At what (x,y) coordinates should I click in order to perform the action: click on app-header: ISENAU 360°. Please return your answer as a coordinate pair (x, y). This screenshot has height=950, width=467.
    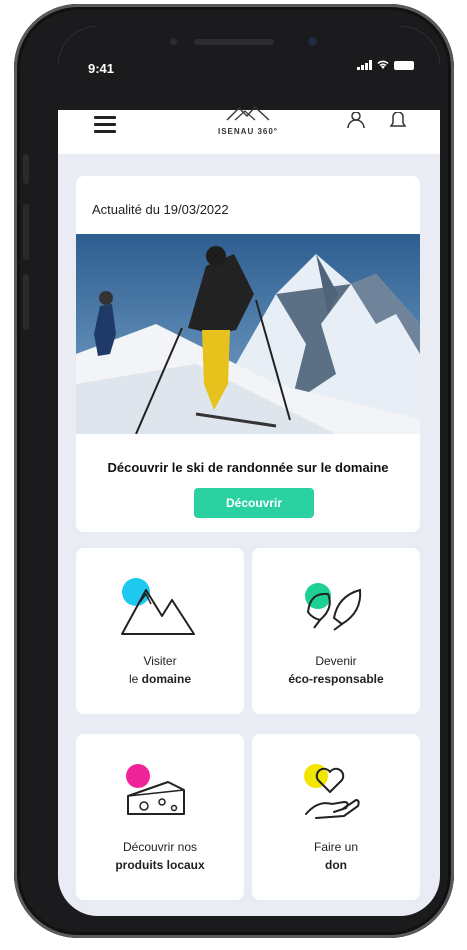
    Looking at the image, I should click on (249, 130).